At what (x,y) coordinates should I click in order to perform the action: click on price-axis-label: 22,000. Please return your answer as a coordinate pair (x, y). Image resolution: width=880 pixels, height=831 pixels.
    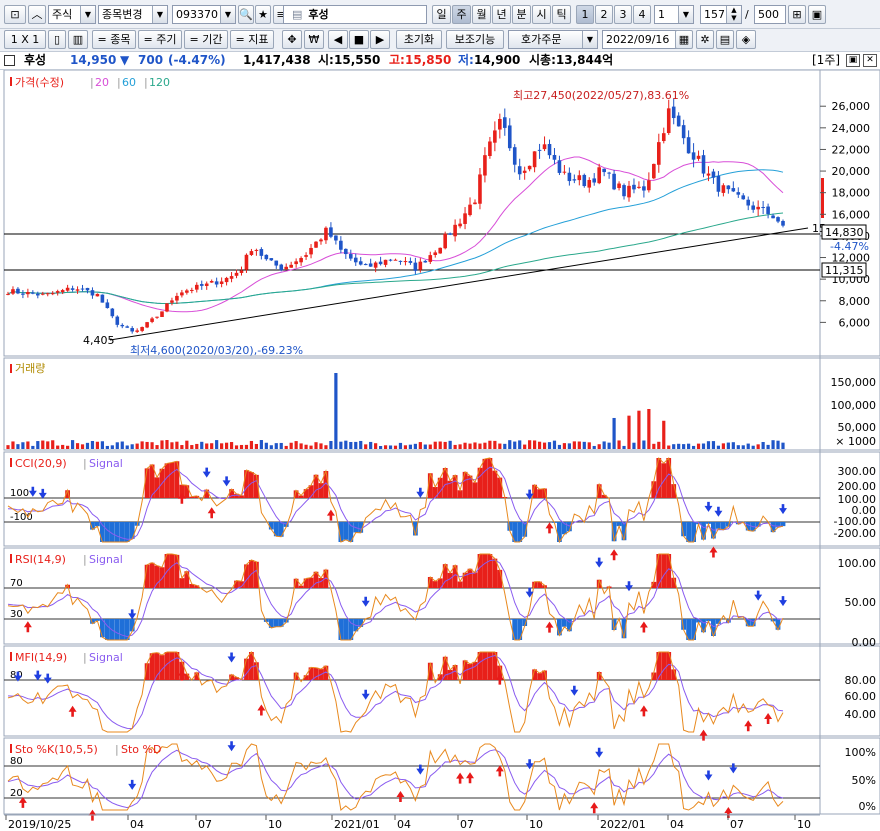
    Looking at the image, I should click on (851, 149).